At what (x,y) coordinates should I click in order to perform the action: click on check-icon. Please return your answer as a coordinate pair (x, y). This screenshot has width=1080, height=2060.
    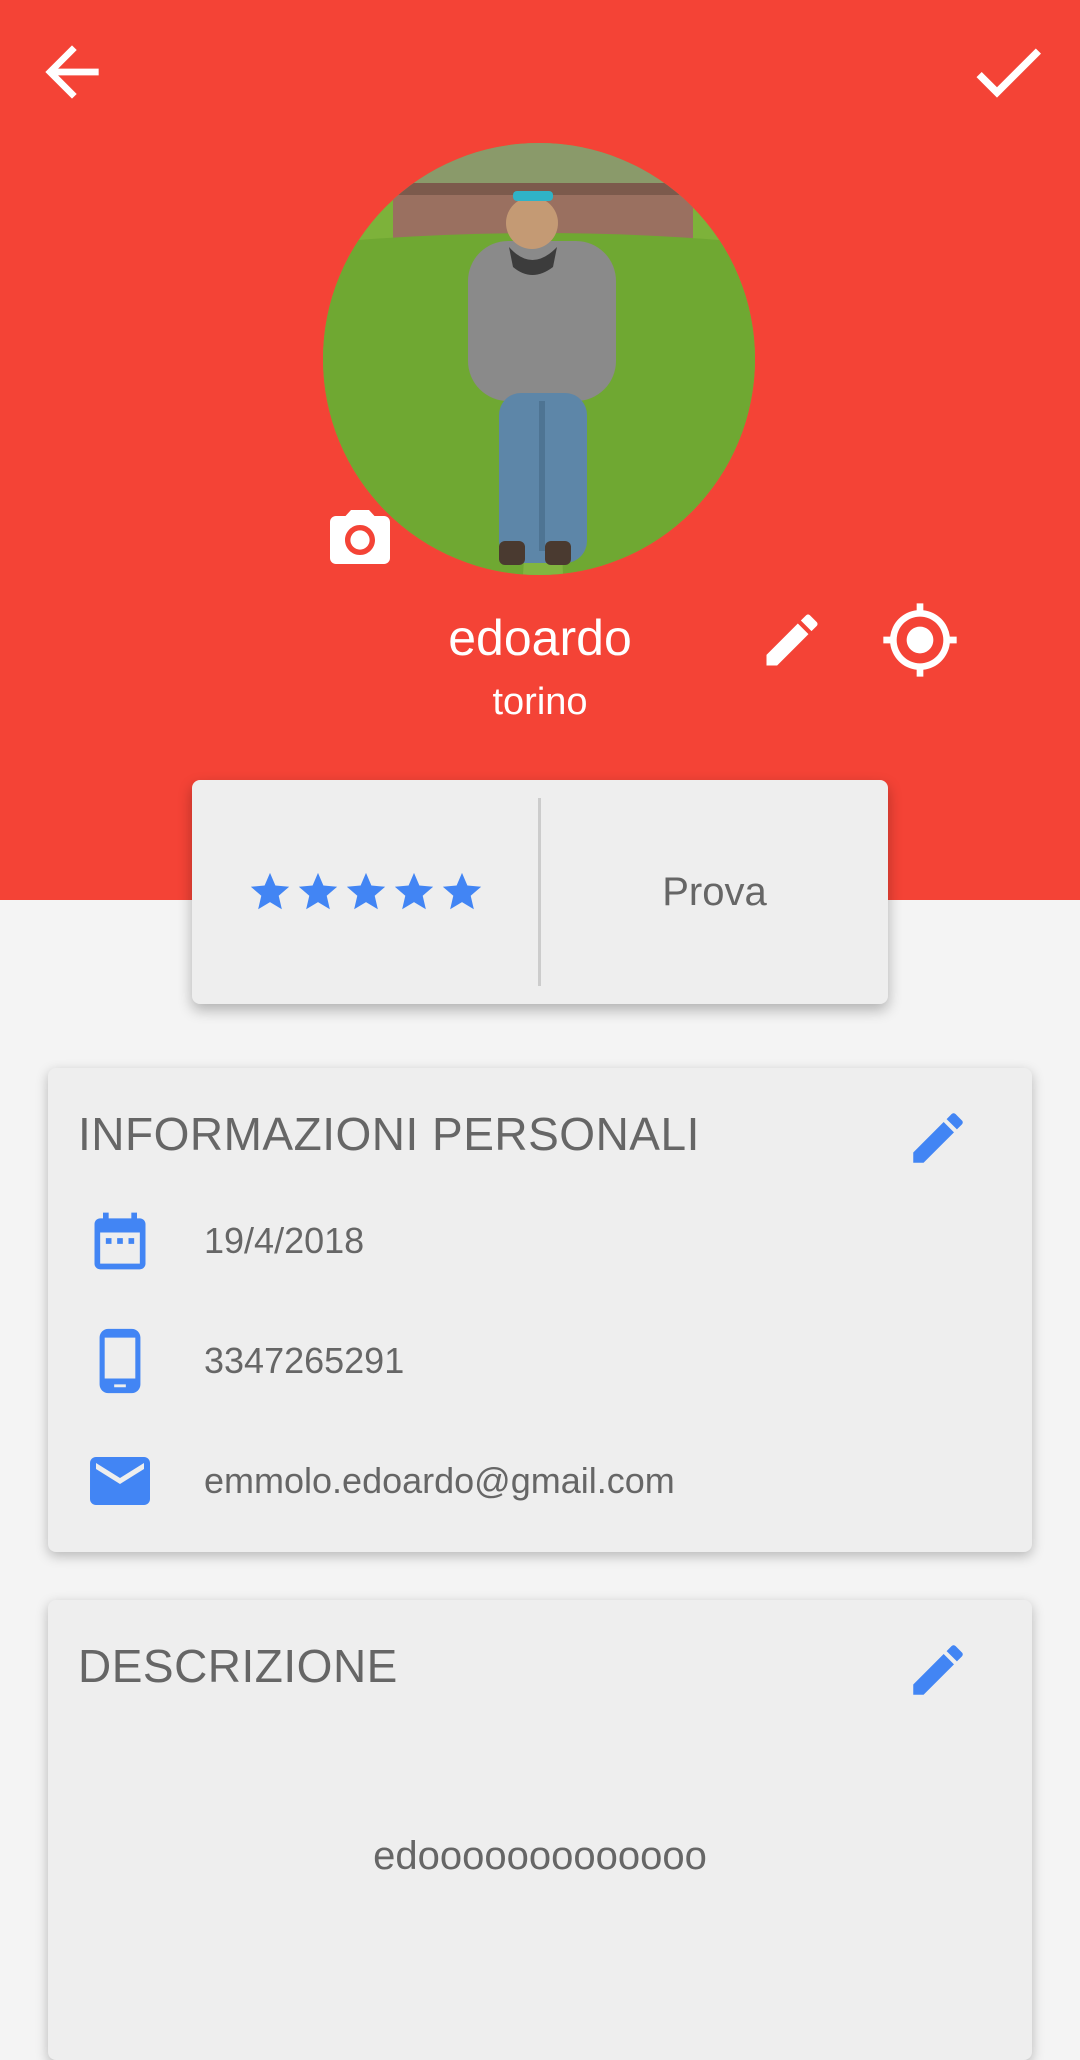
    Looking at the image, I should click on (1008, 73).